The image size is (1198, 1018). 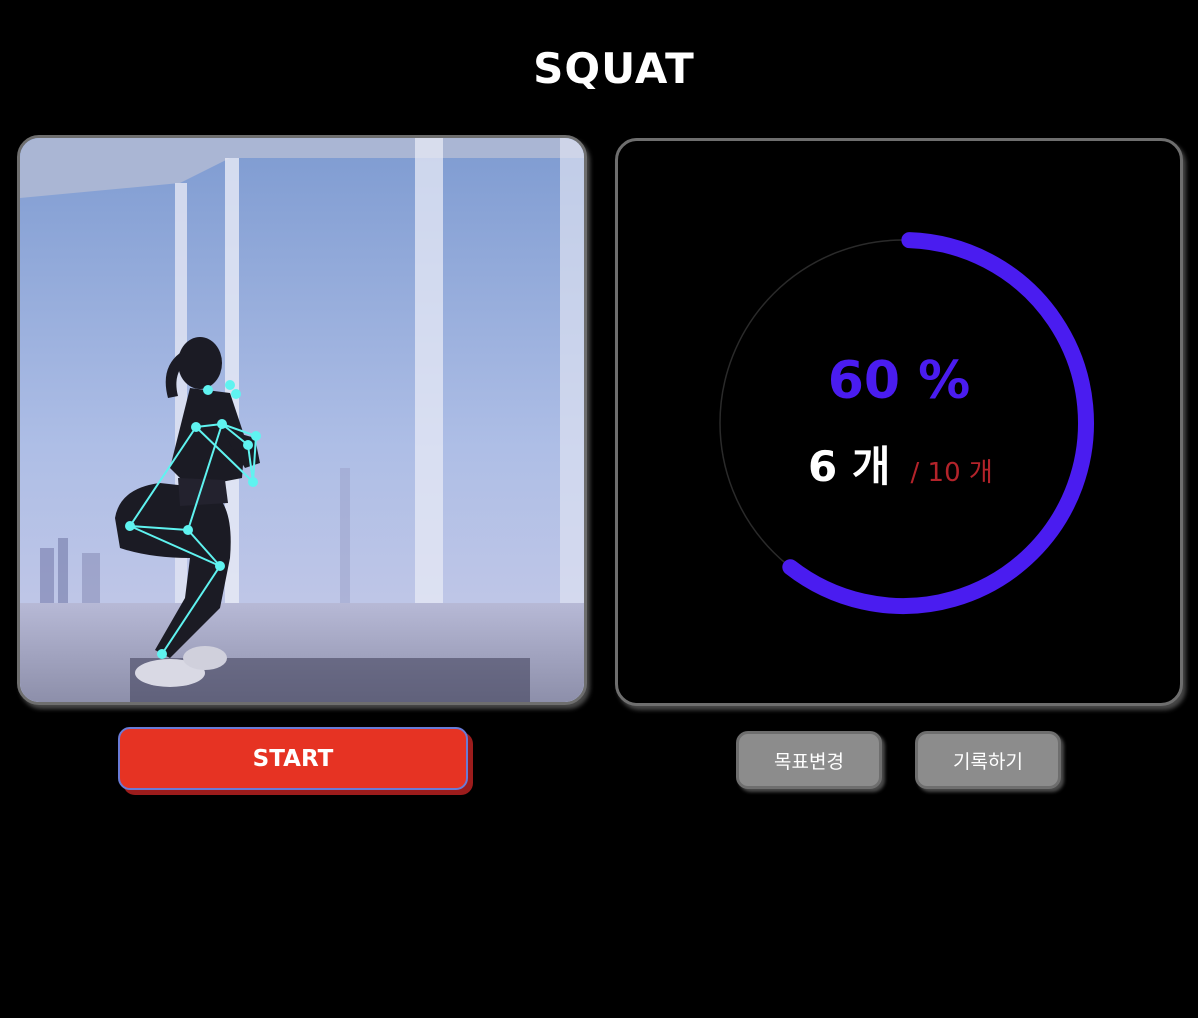 I want to click on record-button: 기록하기, so click(x=988, y=760).